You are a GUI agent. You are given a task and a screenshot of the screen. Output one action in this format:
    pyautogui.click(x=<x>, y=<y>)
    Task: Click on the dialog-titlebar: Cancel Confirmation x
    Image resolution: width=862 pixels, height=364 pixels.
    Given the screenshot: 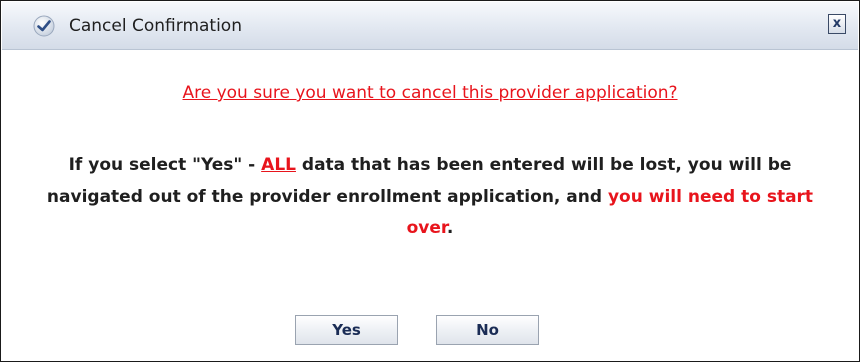 What is the action you would take?
    pyautogui.click(x=430, y=26)
    